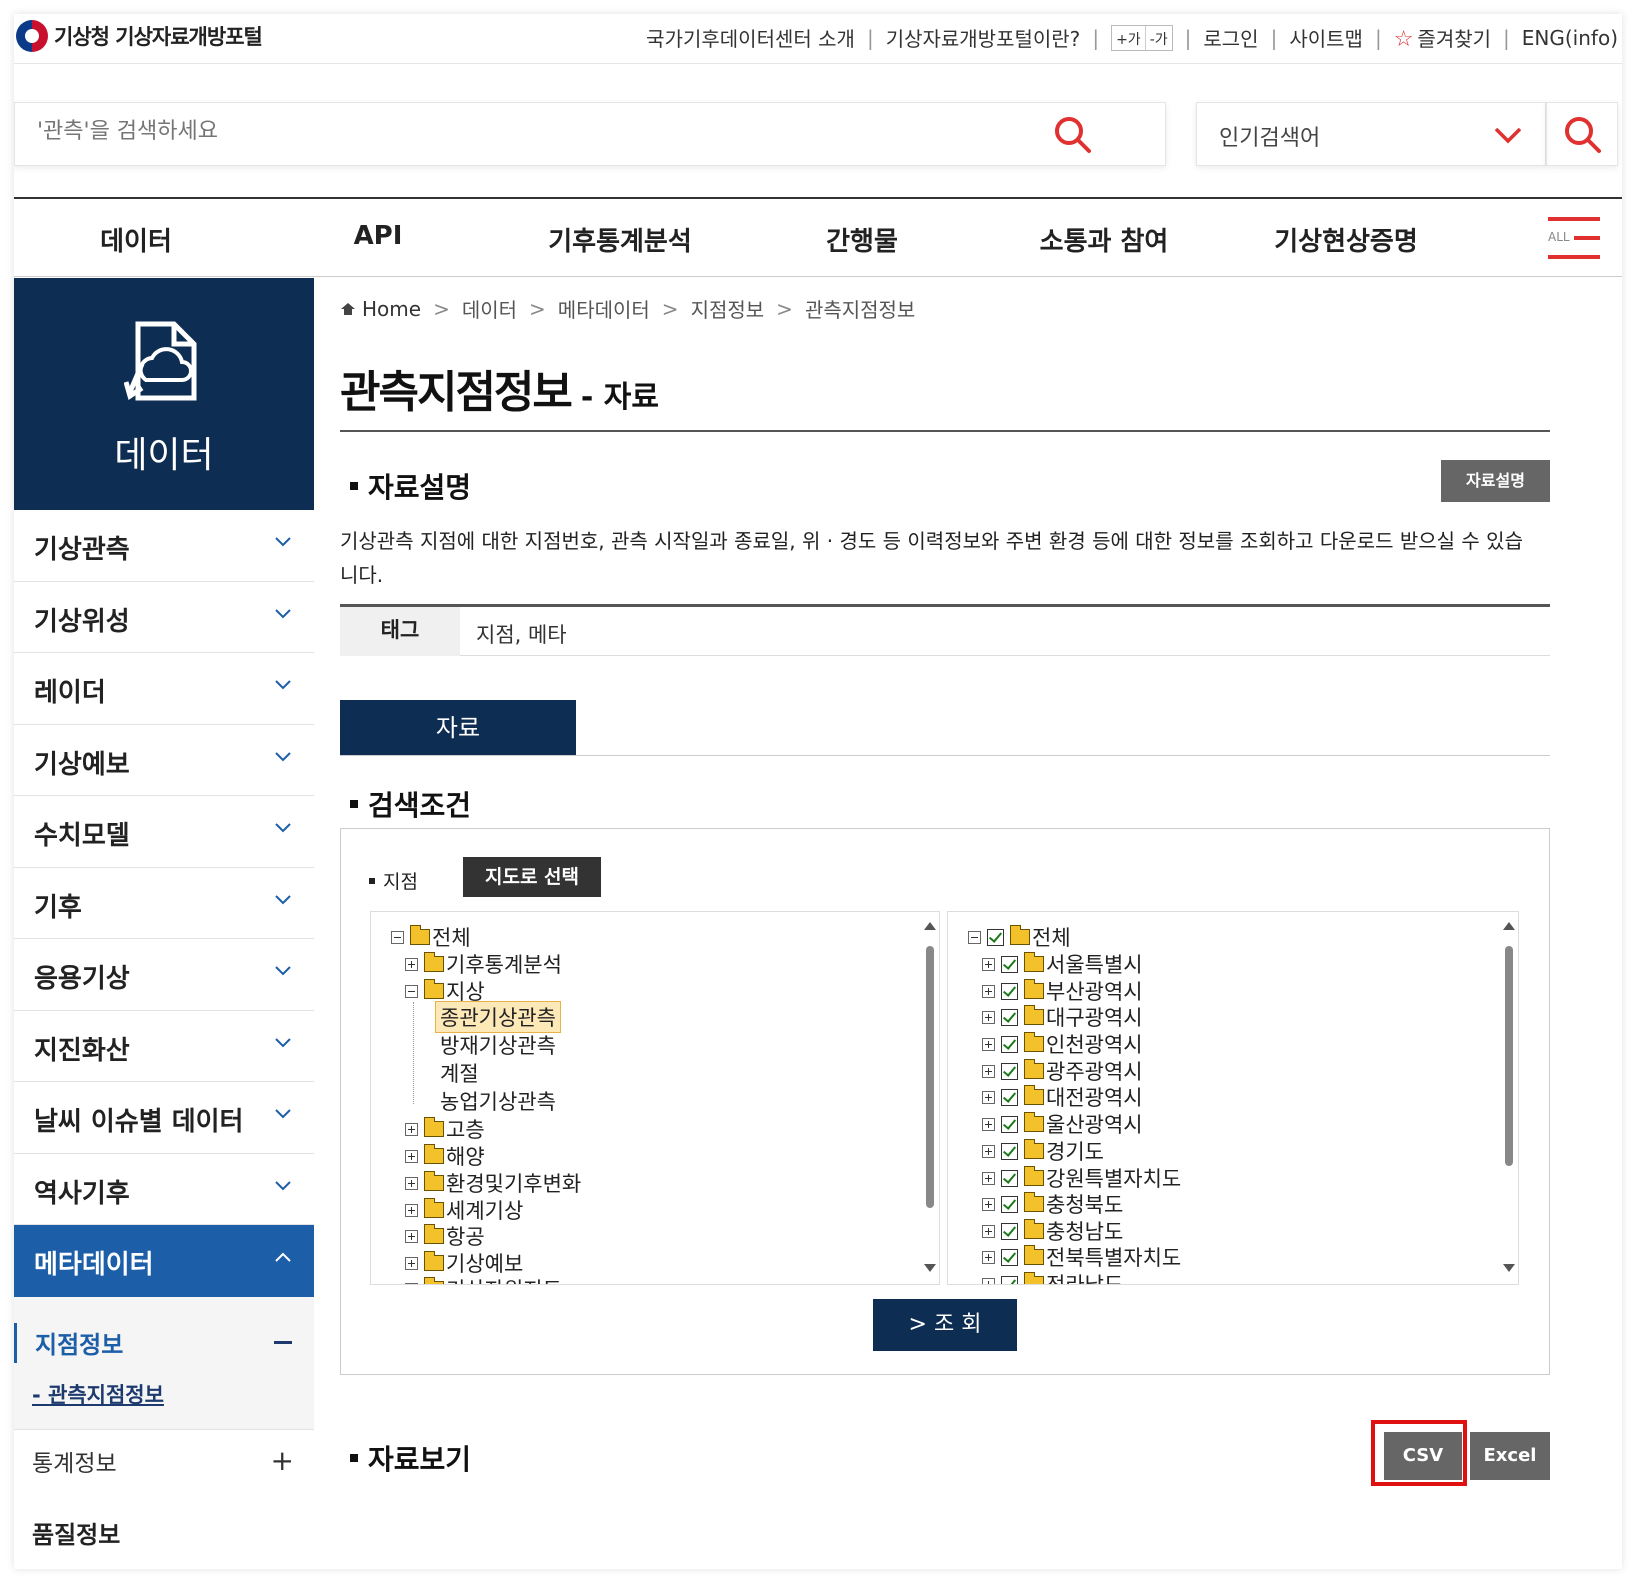  I want to click on site-logo: 기상청 기상자료개방포털, so click(139, 36).